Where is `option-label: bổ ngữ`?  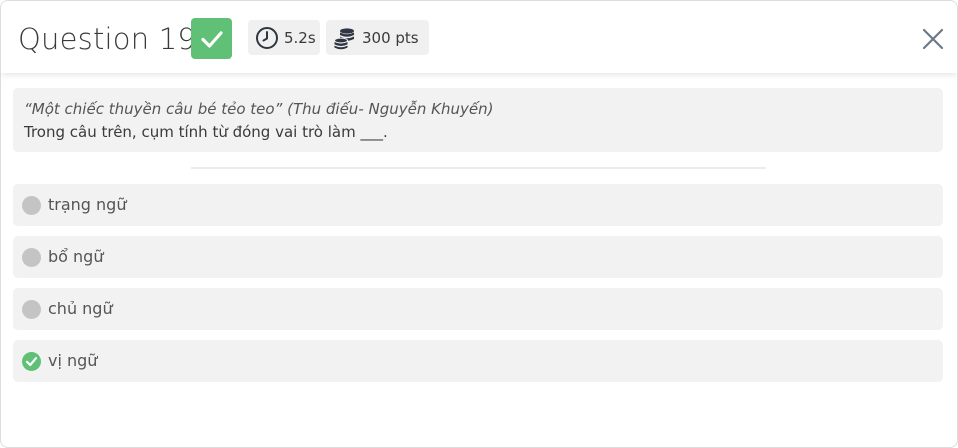 option-label: bổ ngữ is located at coordinates (76, 256).